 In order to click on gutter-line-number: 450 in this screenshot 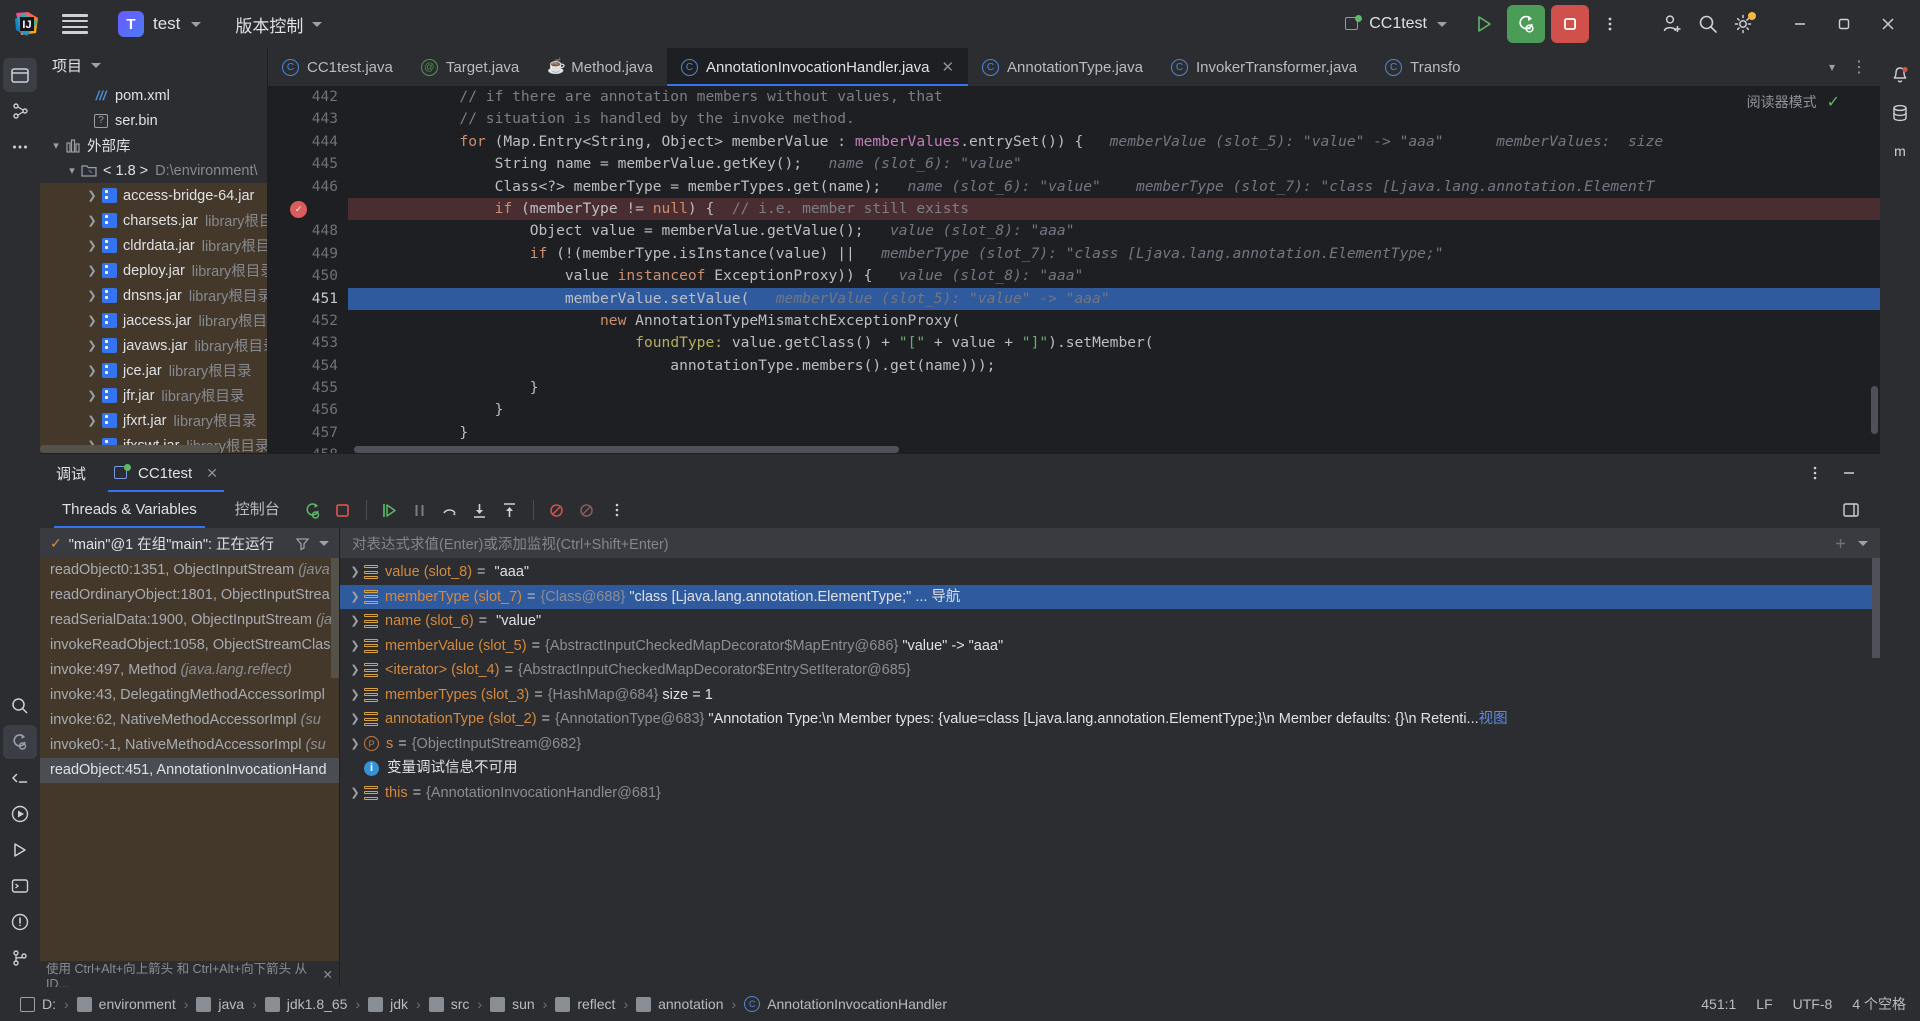, I will do `click(308, 276)`.